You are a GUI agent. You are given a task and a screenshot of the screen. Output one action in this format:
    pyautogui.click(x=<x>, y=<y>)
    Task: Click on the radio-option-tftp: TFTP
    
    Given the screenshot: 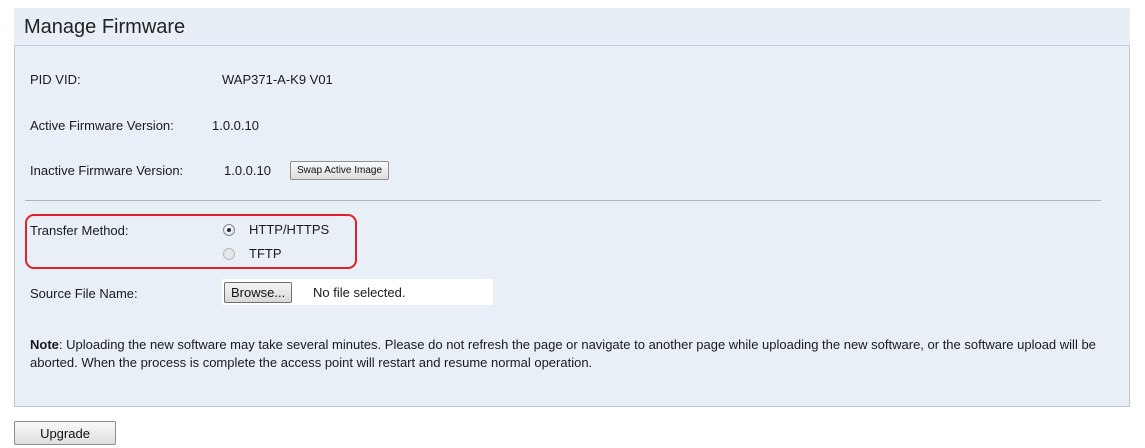 What is the action you would take?
    pyautogui.click(x=252, y=253)
    